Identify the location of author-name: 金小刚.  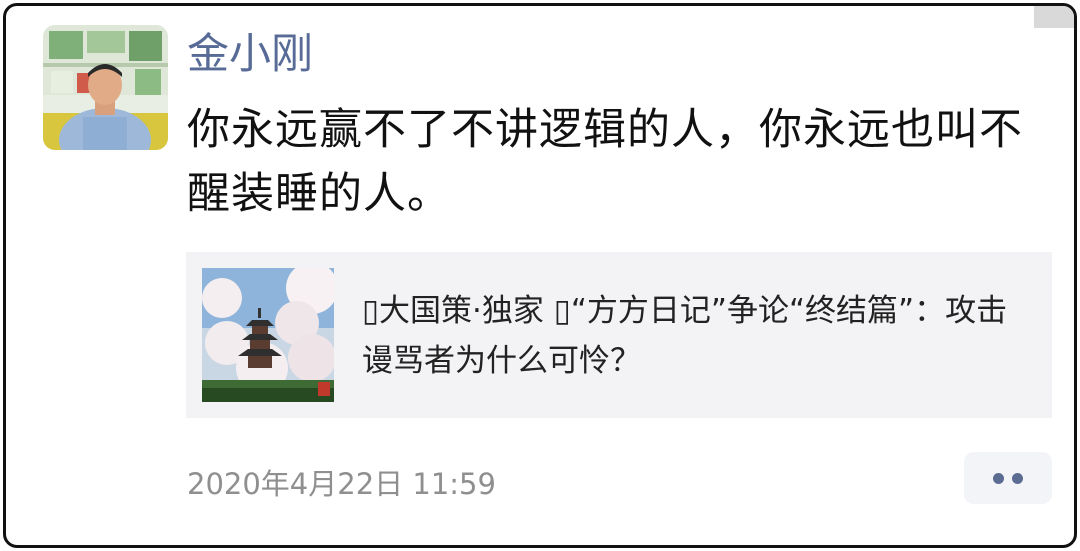
(250, 54).